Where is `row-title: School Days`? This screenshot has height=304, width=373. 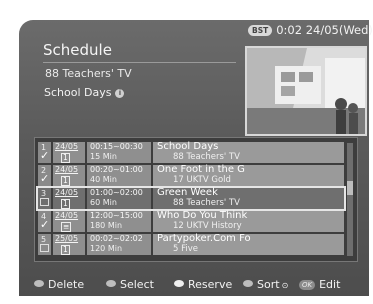
row-title: School Days is located at coordinates (188, 146).